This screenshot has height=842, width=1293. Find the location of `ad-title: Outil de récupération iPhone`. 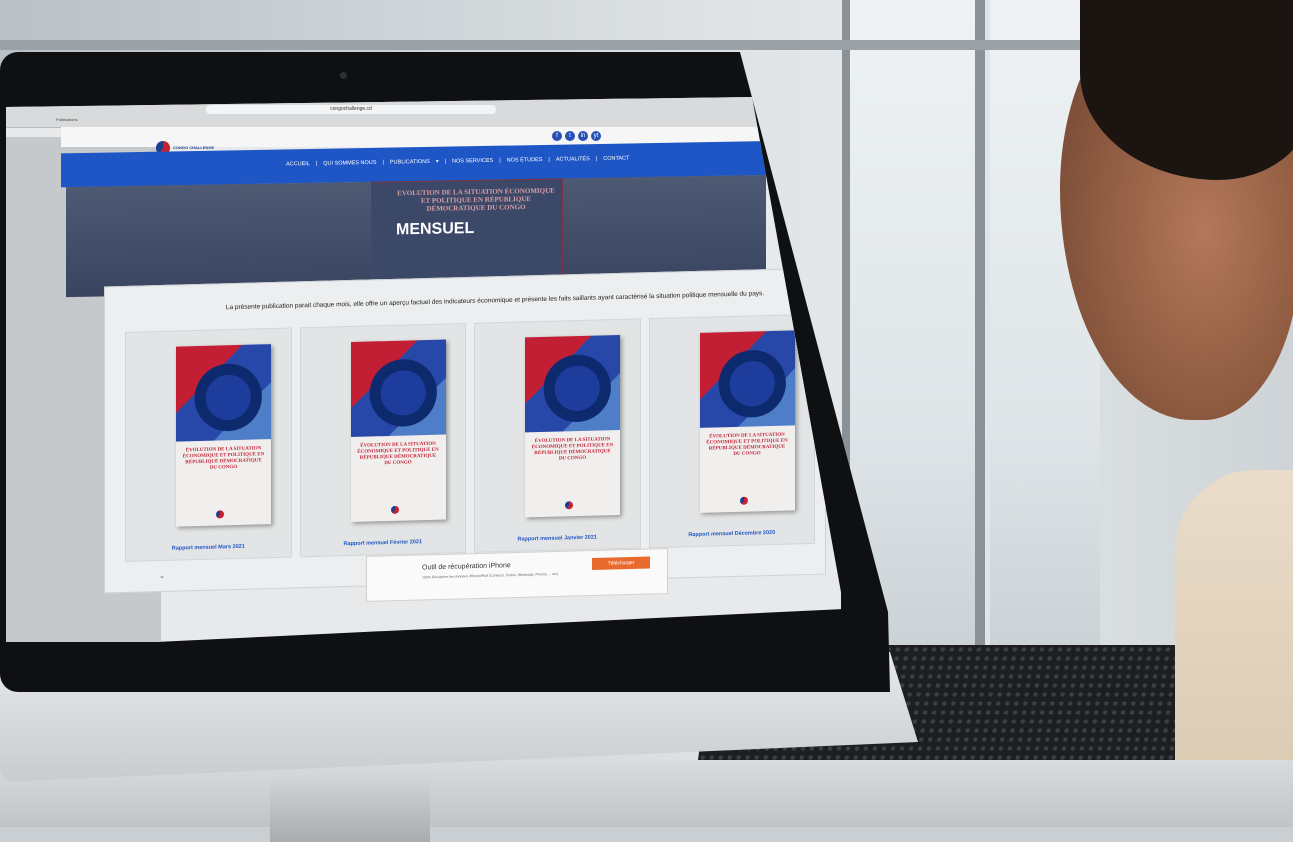

ad-title: Outil de récupération iPhone is located at coordinates (466, 567).